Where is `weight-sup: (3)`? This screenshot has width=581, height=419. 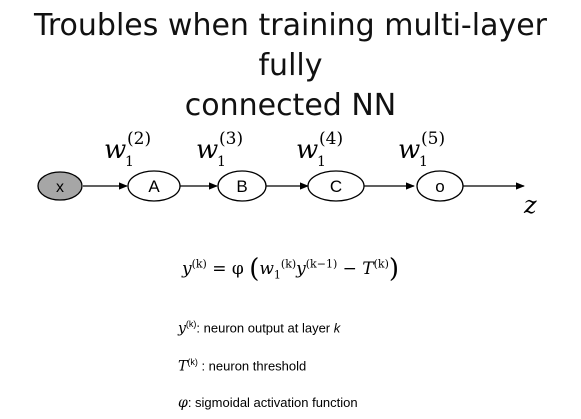
weight-sup: (3) is located at coordinates (231, 139).